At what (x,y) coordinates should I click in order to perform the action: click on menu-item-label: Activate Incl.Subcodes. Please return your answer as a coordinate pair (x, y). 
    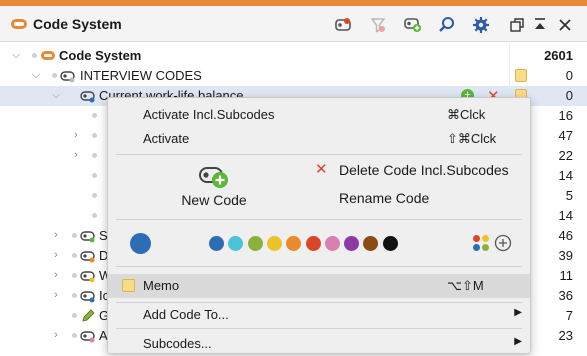
    Looking at the image, I should click on (209, 114).